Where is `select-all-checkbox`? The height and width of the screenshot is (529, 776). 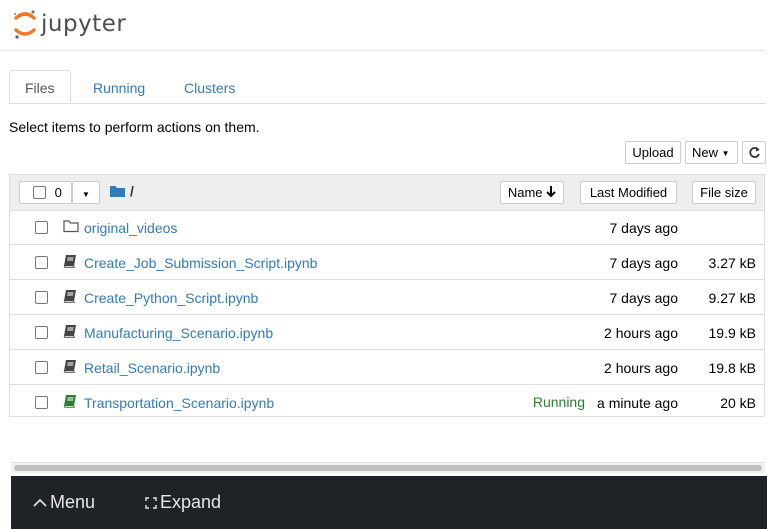 select-all-checkbox is located at coordinates (39, 192).